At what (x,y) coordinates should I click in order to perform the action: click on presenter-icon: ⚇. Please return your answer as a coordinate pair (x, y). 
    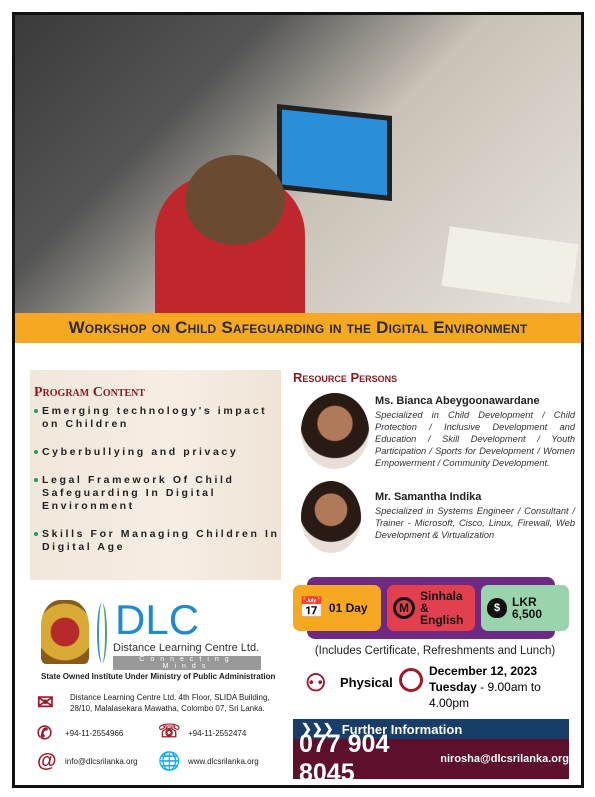
    Looking at the image, I should click on (316, 683).